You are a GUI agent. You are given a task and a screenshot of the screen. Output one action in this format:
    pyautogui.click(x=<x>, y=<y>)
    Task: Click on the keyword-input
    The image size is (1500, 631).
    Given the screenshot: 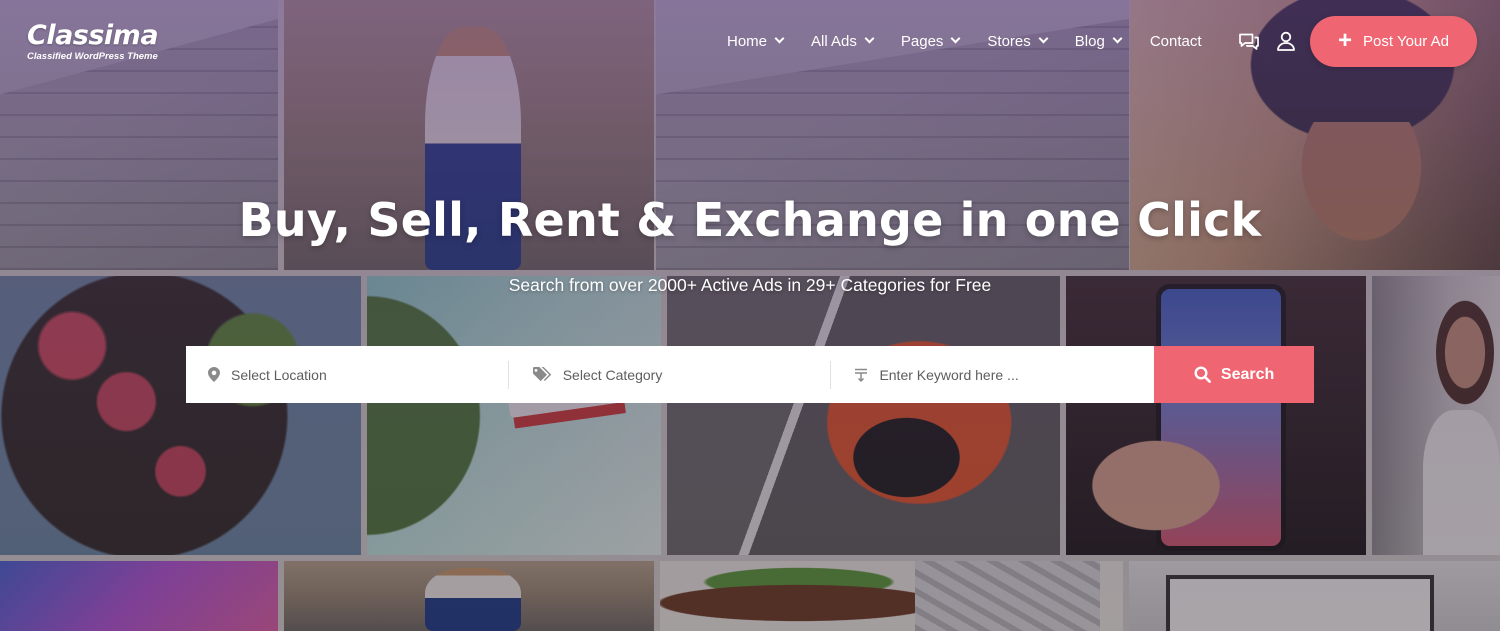 What is the action you would take?
    pyautogui.click(x=999, y=374)
    